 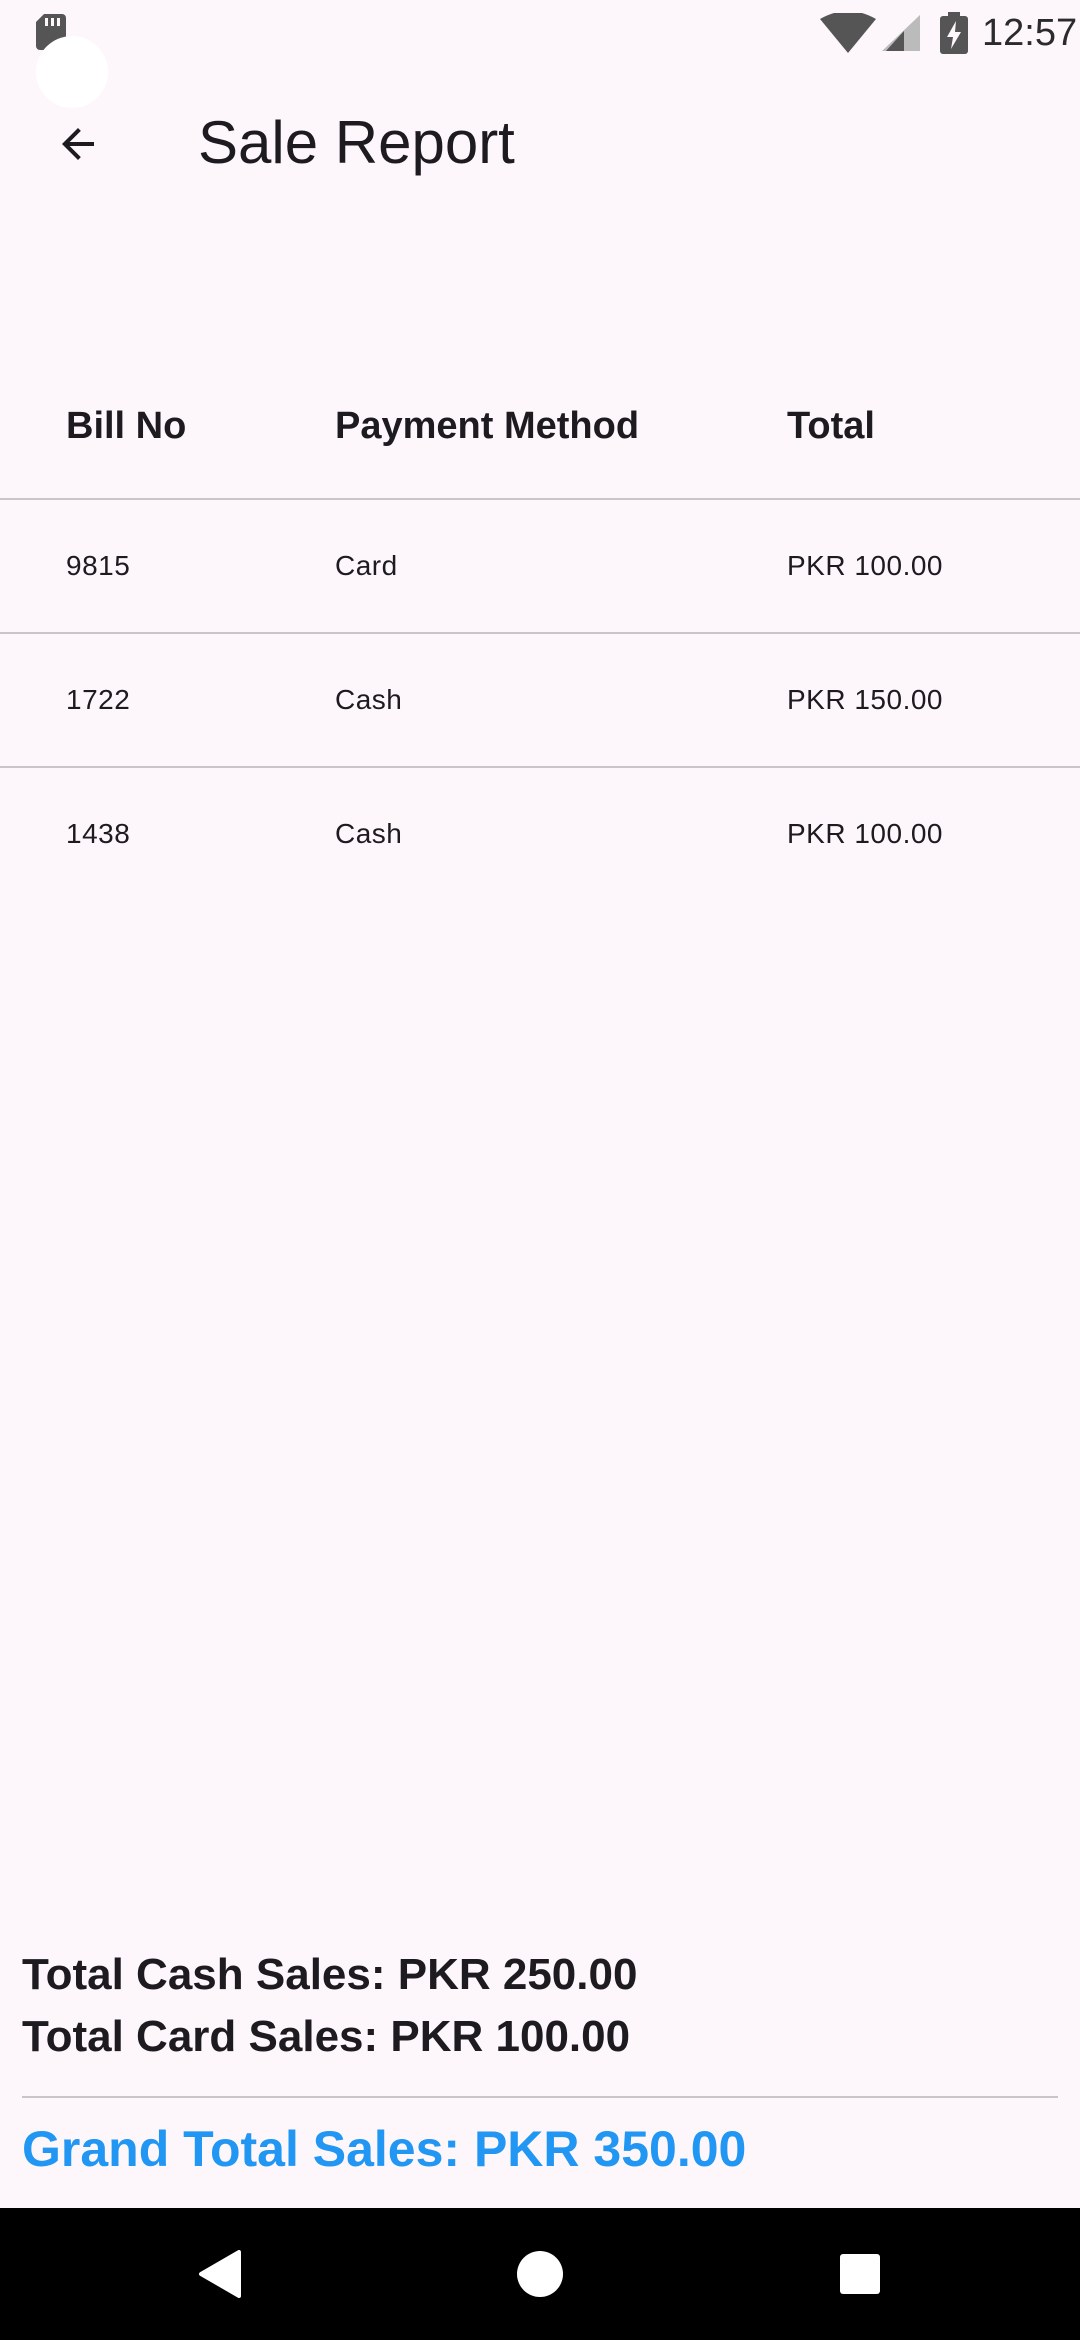 What do you see at coordinates (831, 425) in the screenshot?
I see `column-header-total: Total` at bounding box center [831, 425].